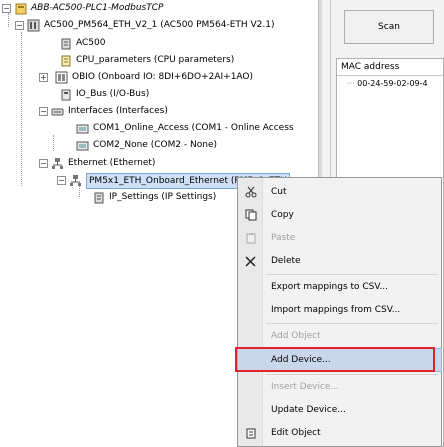 The image size is (444, 447). I want to click on tree-label: CPU_parameters (CPU parameters), so click(155, 60).